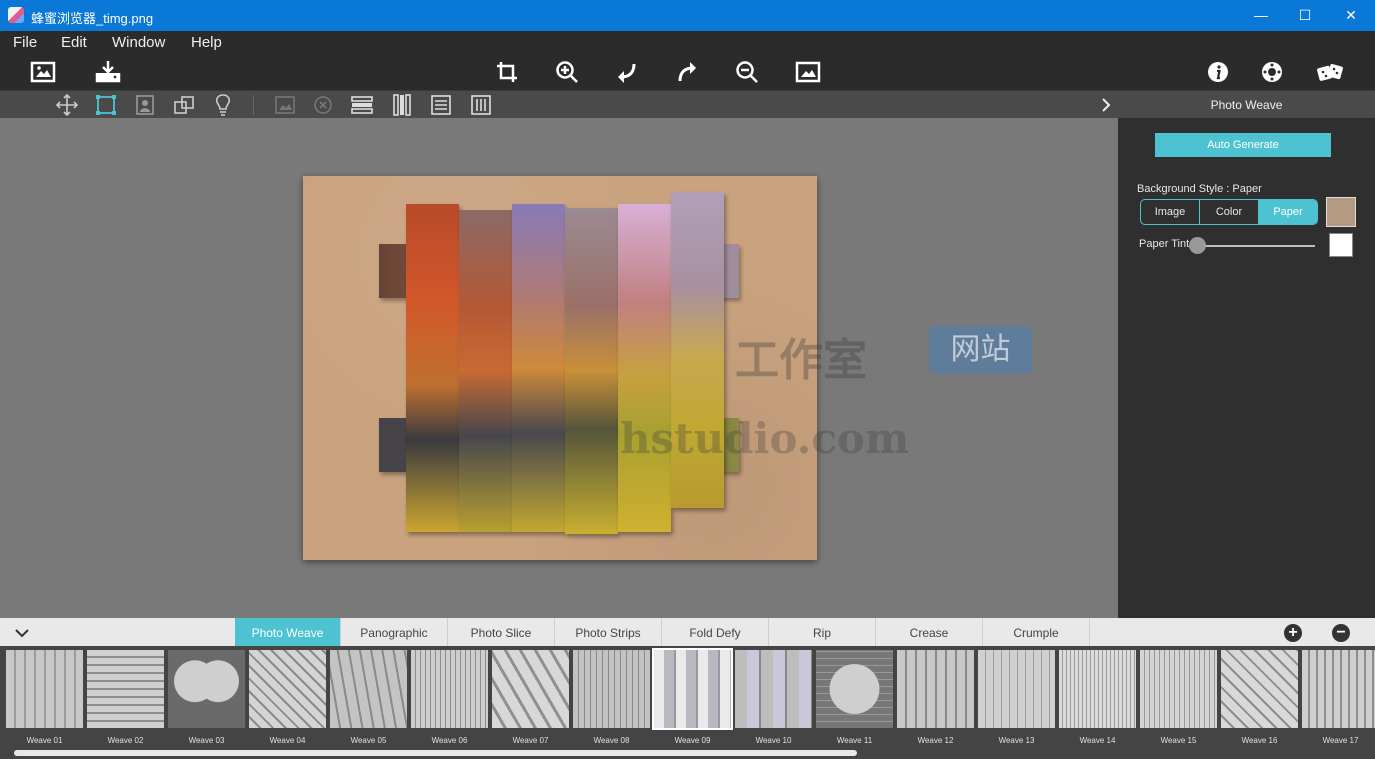 The image size is (1375, 759). What do you see at coordinates (608, 632) in the screenshot?
I see `tab-photo-strips: Photo Strips` at bounding box center [608, 632].